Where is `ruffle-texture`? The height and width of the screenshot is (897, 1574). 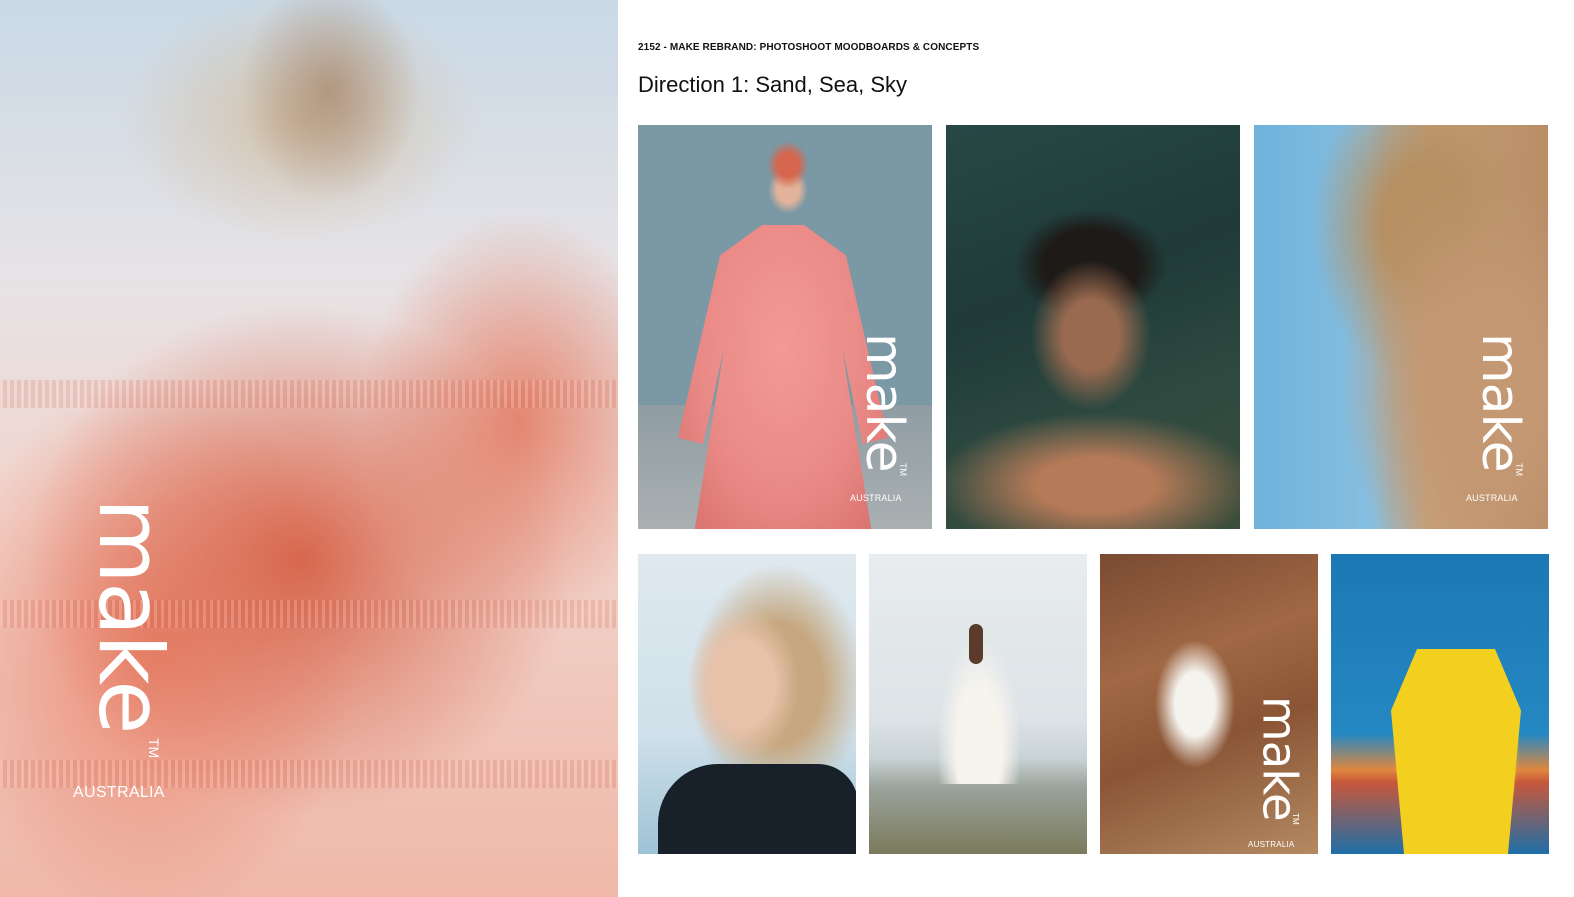
ruffle-texture is located at coordinates (309, 394).